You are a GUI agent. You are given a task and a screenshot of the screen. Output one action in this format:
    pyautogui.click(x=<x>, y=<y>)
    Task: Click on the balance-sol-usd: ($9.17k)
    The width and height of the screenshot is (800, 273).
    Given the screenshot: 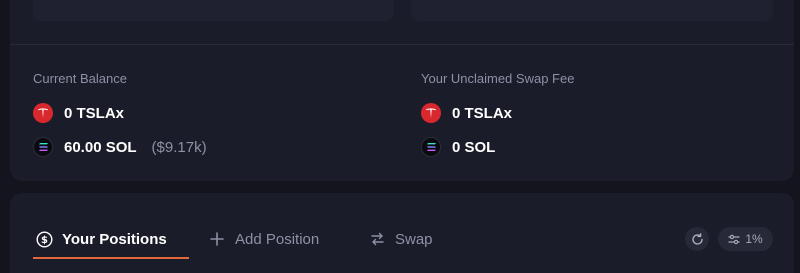 What is the action you would take?
    pyautogui.click(x=179, y=147)
    